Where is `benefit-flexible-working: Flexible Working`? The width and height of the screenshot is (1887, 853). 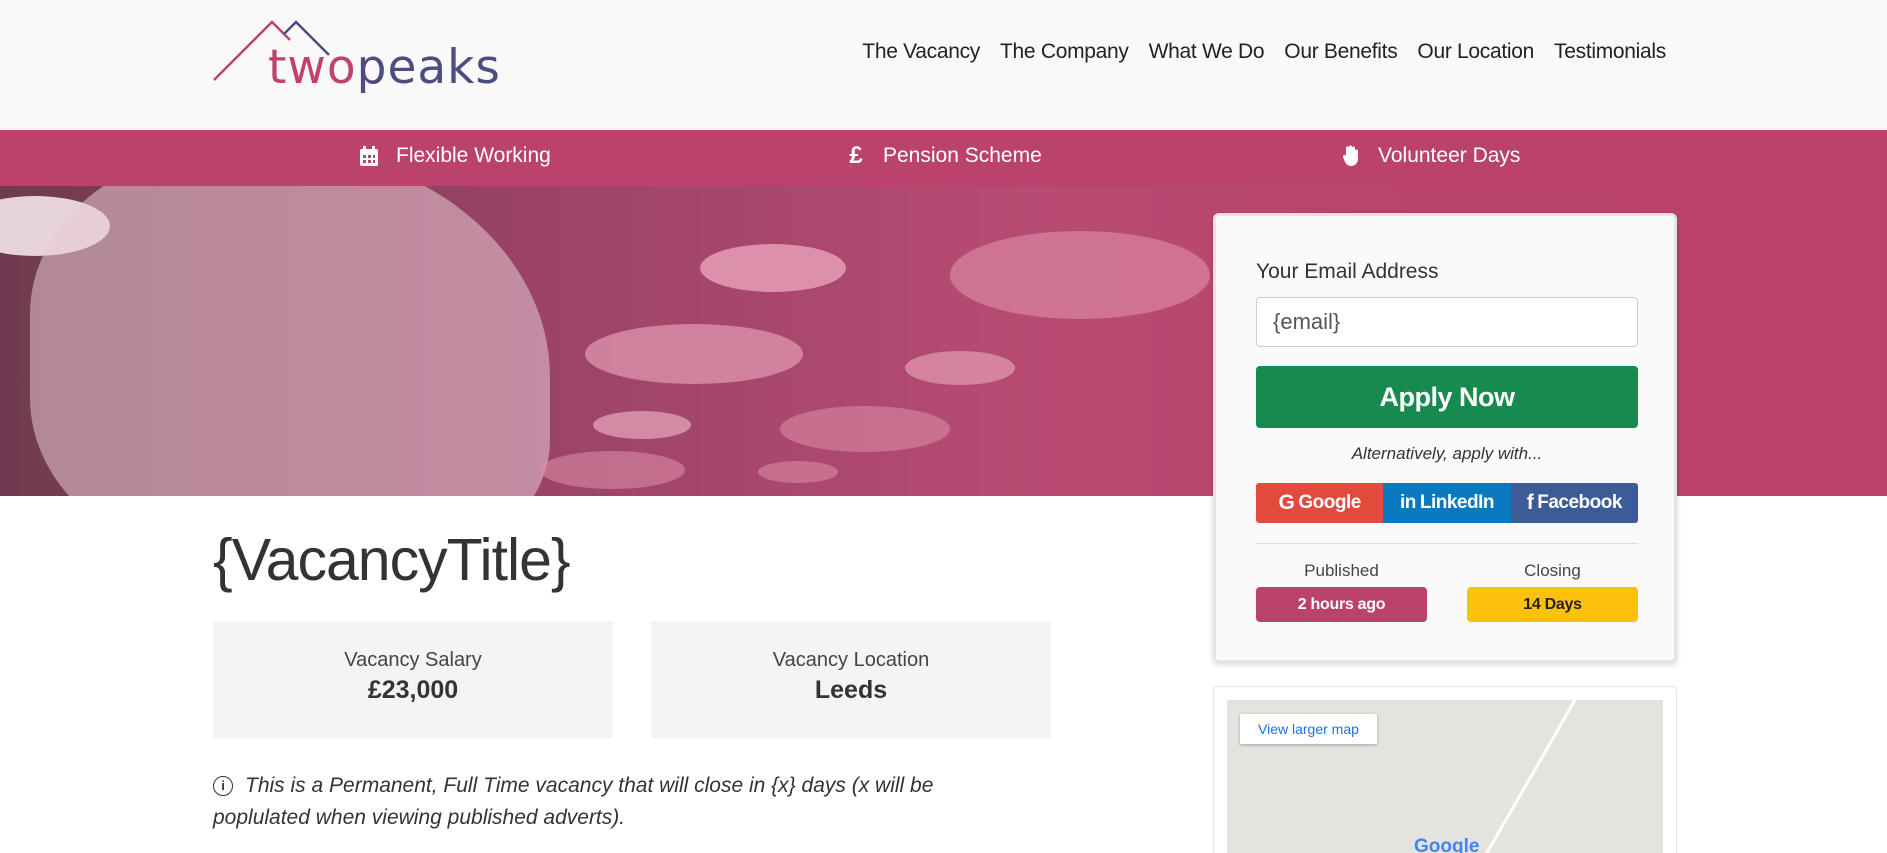 benefit-flexible-working: Flexible Working is located at coordinates (454, 156).